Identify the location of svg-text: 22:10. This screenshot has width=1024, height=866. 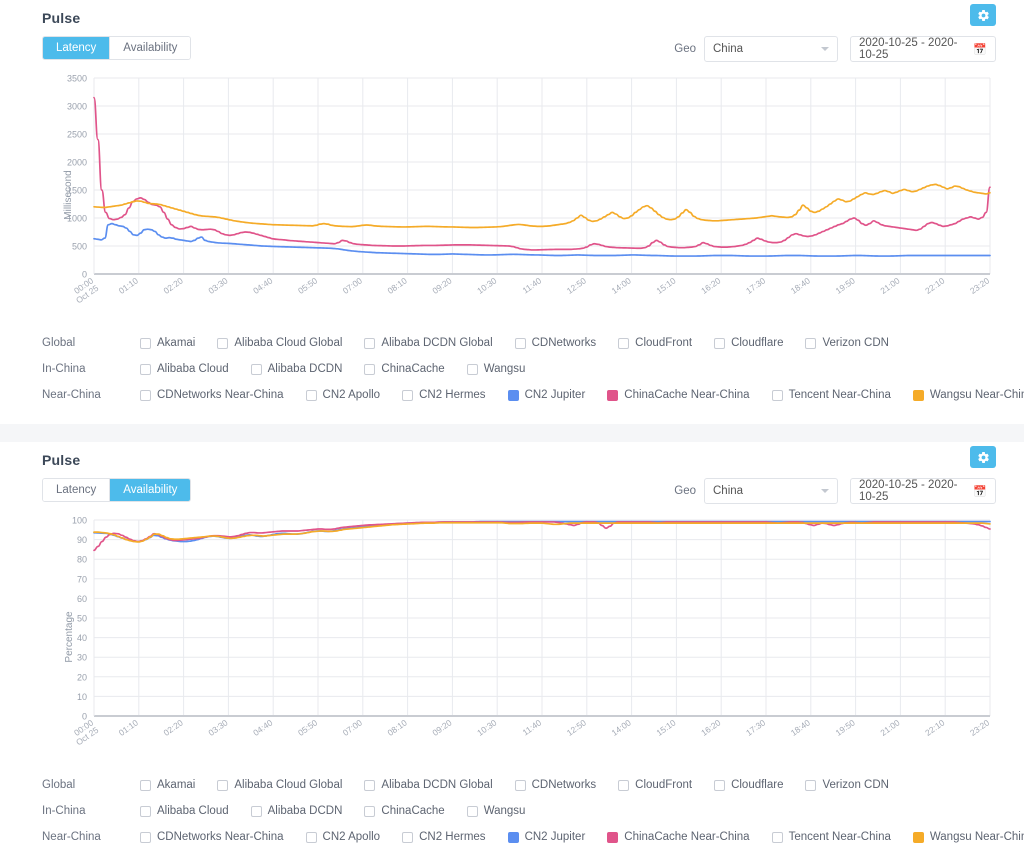
(934, 285).